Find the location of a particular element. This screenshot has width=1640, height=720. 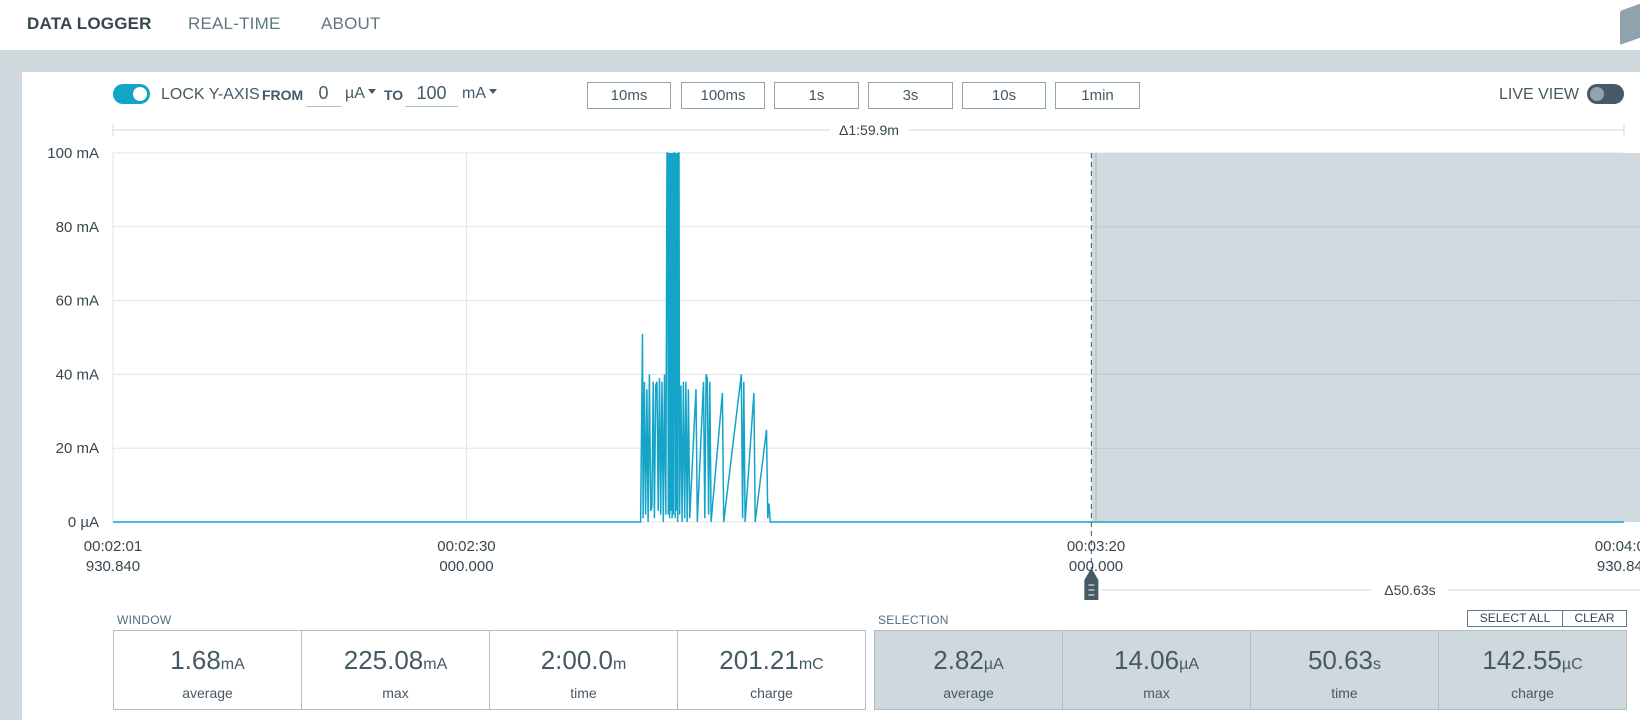

stat-box-average: 1.68mA average is located at coordinates (207, 670).